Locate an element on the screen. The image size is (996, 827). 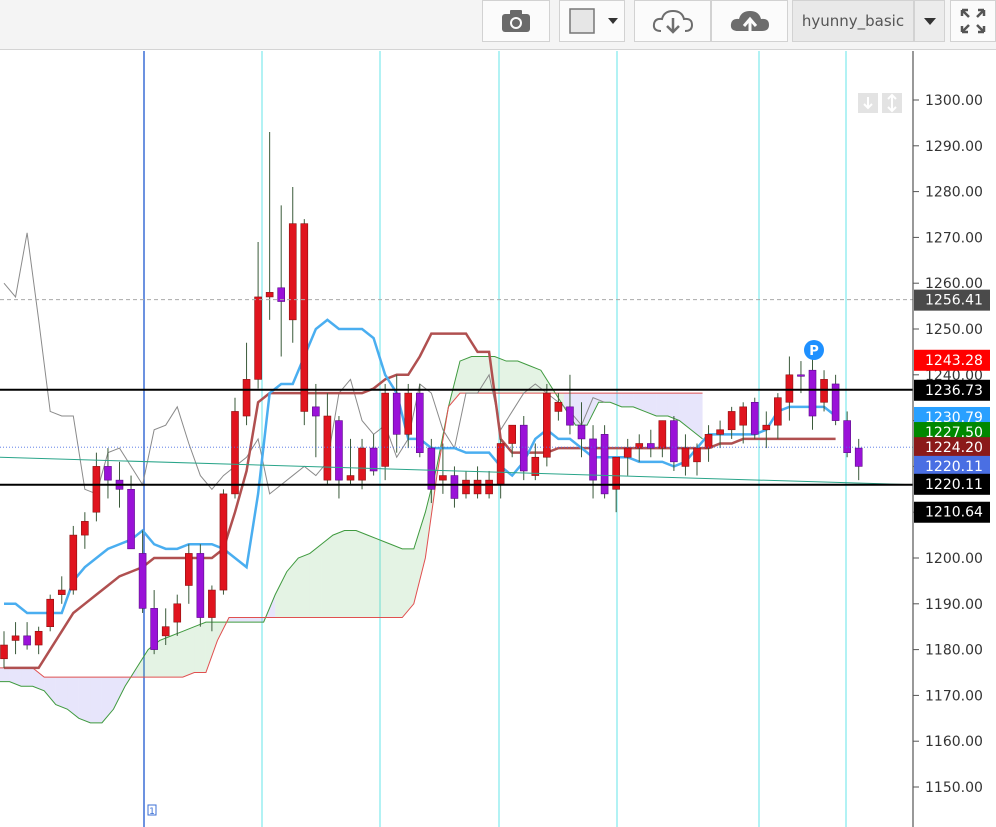
event-marker-p: P is located at coordinates (814, 350).